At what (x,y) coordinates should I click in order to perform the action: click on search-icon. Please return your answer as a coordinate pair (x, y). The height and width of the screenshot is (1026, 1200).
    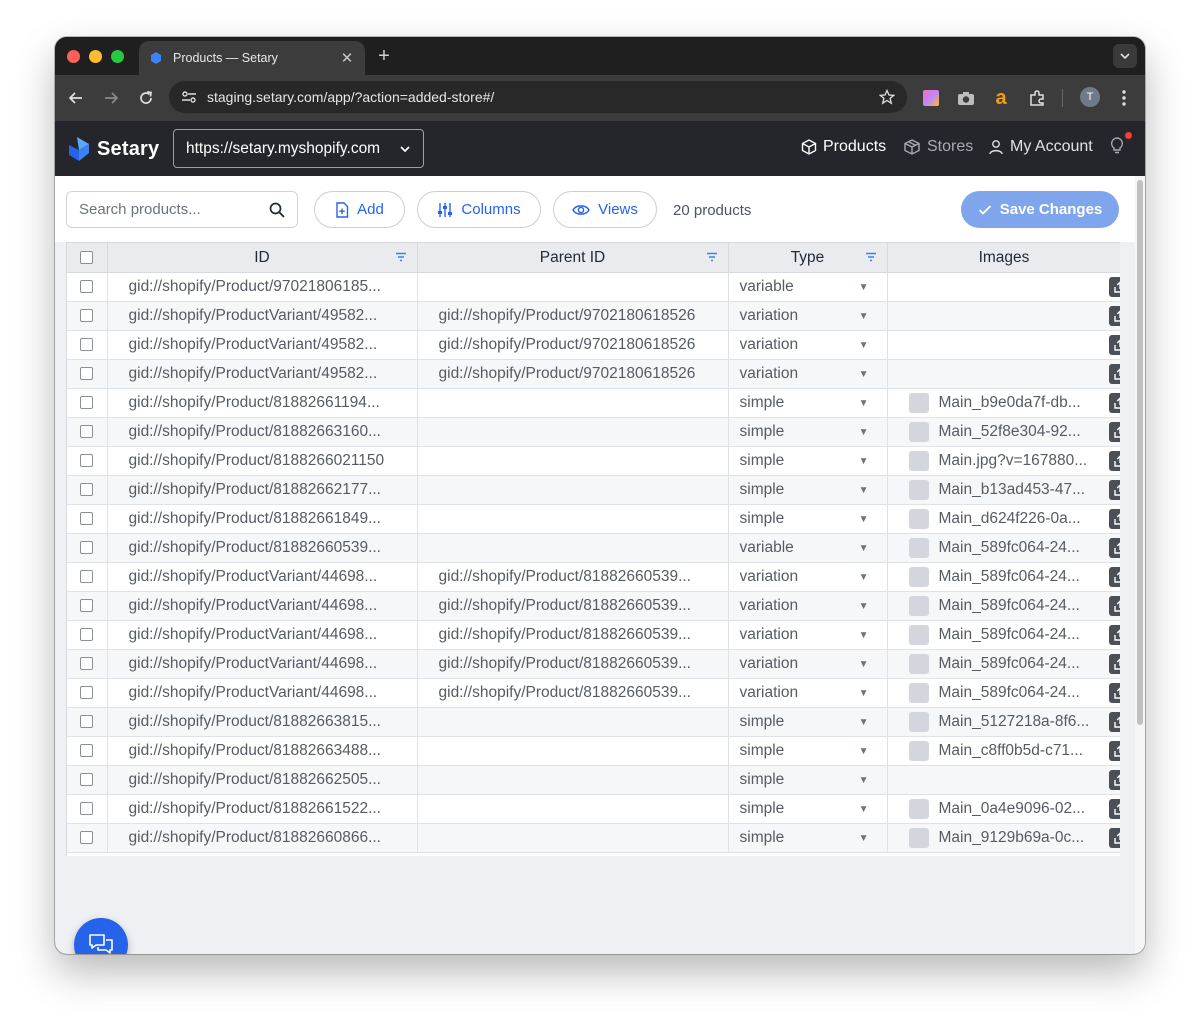
    Looking at the image, I should click on (277, 210).